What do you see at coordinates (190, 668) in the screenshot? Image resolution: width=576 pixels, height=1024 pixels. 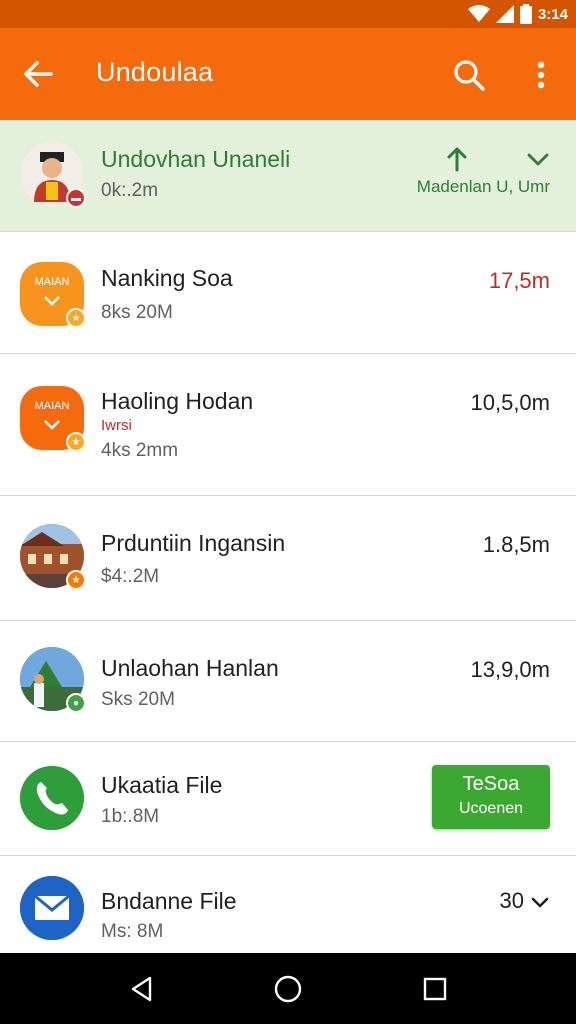 I see `item-name: Unlaohan Hanlan` at bounding box center [190, 668].